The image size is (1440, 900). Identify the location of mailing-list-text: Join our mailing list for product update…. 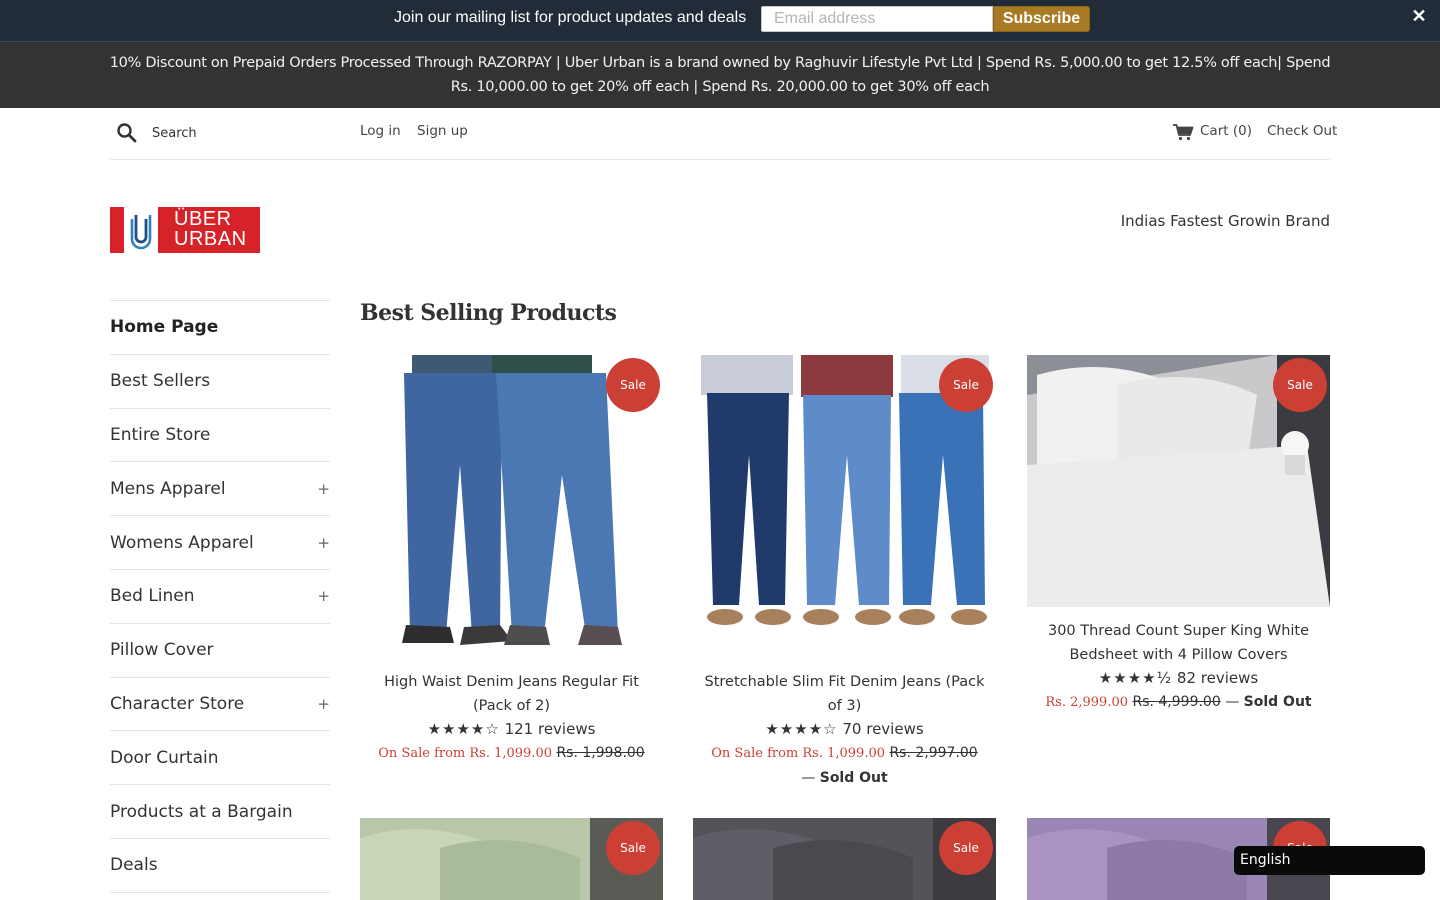
(570, 17).